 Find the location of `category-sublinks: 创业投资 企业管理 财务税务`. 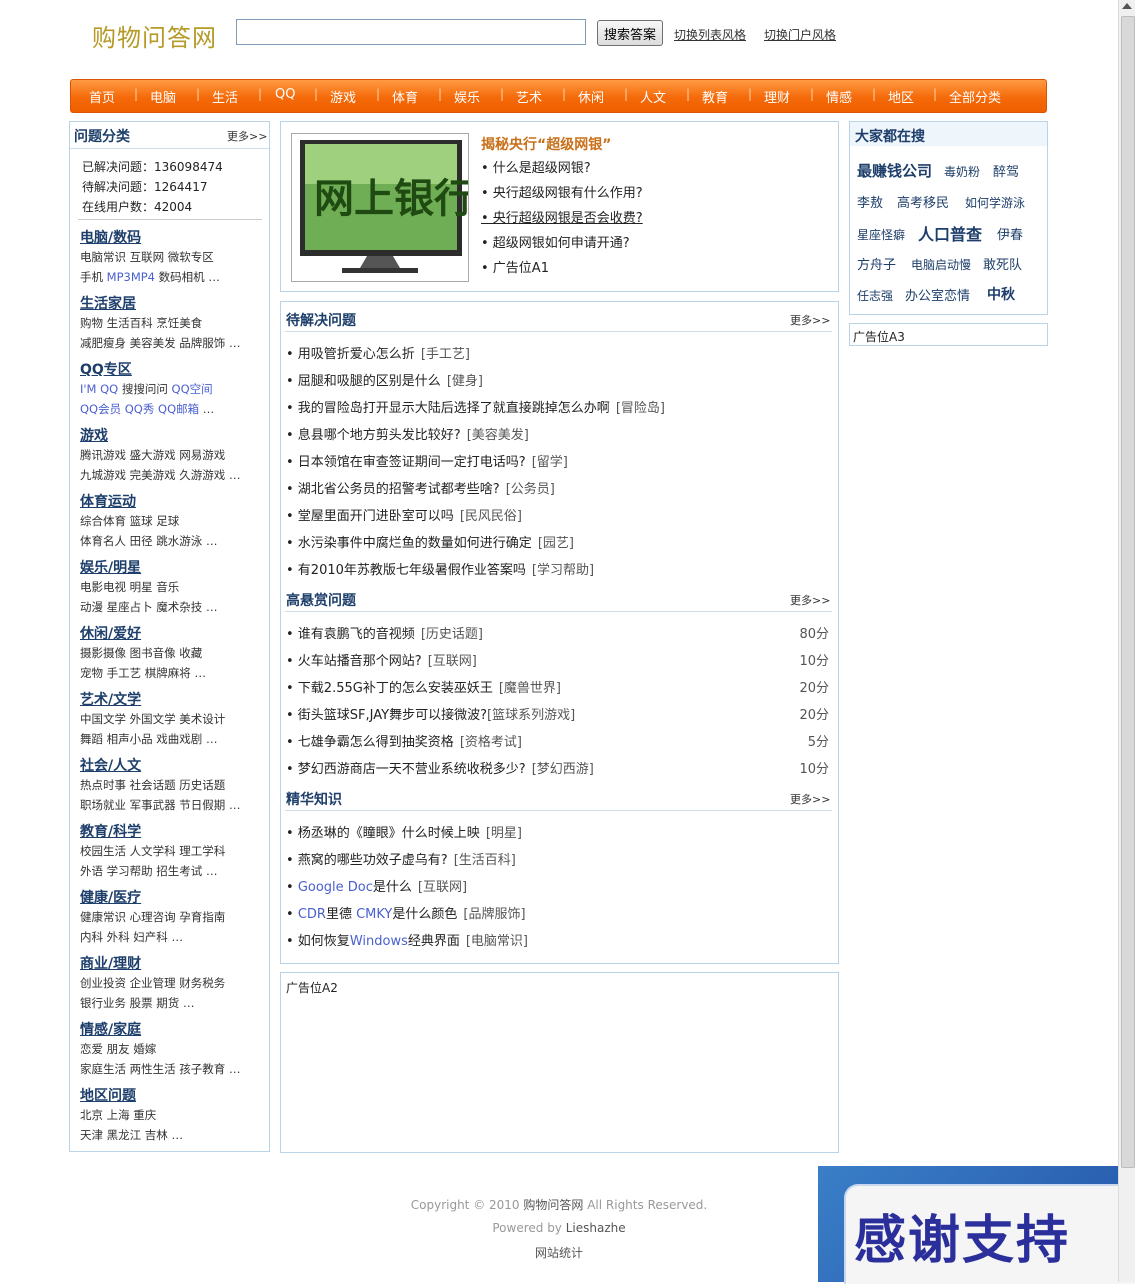

category-sublinks: 创业投资 企业管理 财务税务 is located at coordinates (152, 983).